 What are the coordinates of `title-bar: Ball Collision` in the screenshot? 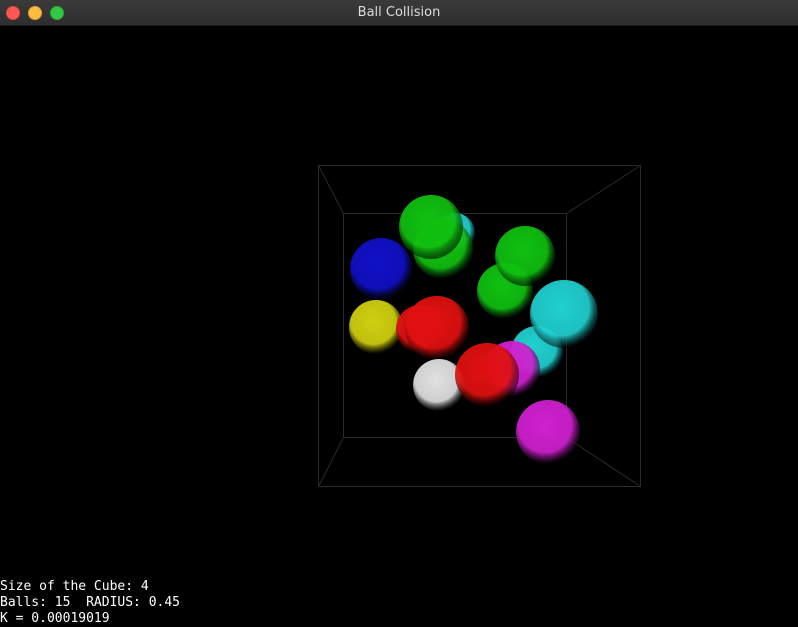 It's located at (399, 13).